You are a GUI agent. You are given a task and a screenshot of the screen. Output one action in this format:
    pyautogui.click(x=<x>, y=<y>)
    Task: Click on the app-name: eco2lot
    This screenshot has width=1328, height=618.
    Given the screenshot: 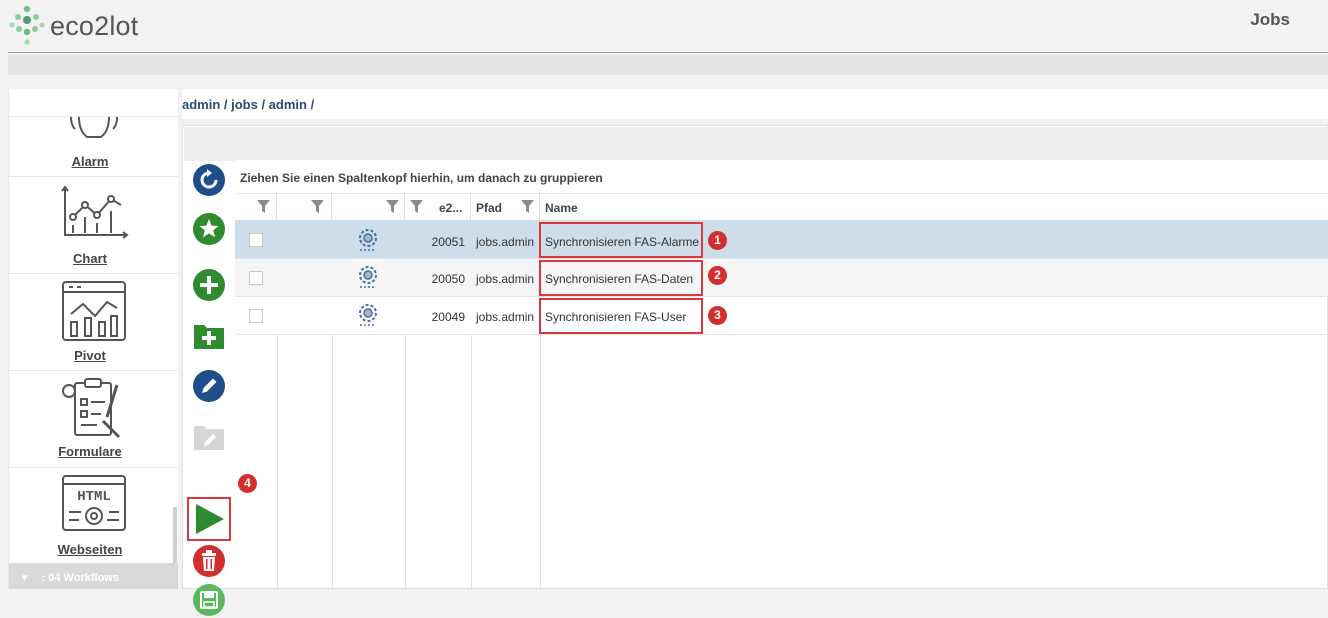 What is the action you would take?
    pyautogui.click(x=94, y=25)
    